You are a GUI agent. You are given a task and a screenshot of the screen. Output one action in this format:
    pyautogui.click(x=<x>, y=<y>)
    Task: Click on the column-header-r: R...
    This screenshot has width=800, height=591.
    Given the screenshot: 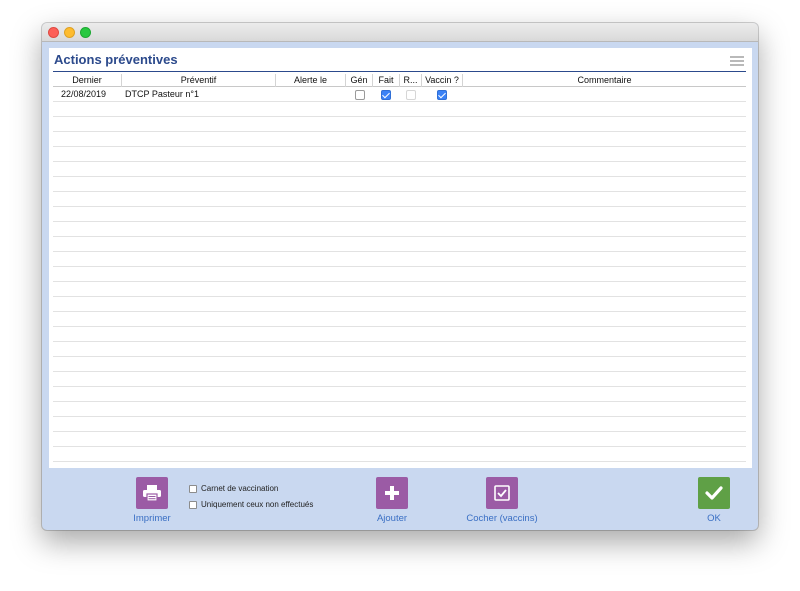 What is the action you would take?
    pyautogui.click(x=411, y=80)
    